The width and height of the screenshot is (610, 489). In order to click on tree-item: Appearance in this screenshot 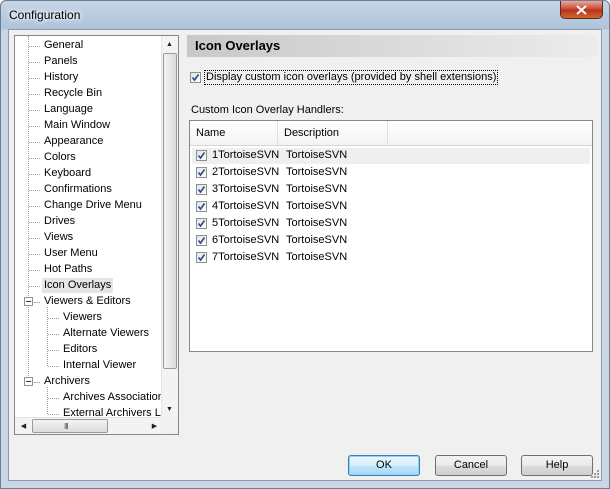, I will do `click(73, 141)`.